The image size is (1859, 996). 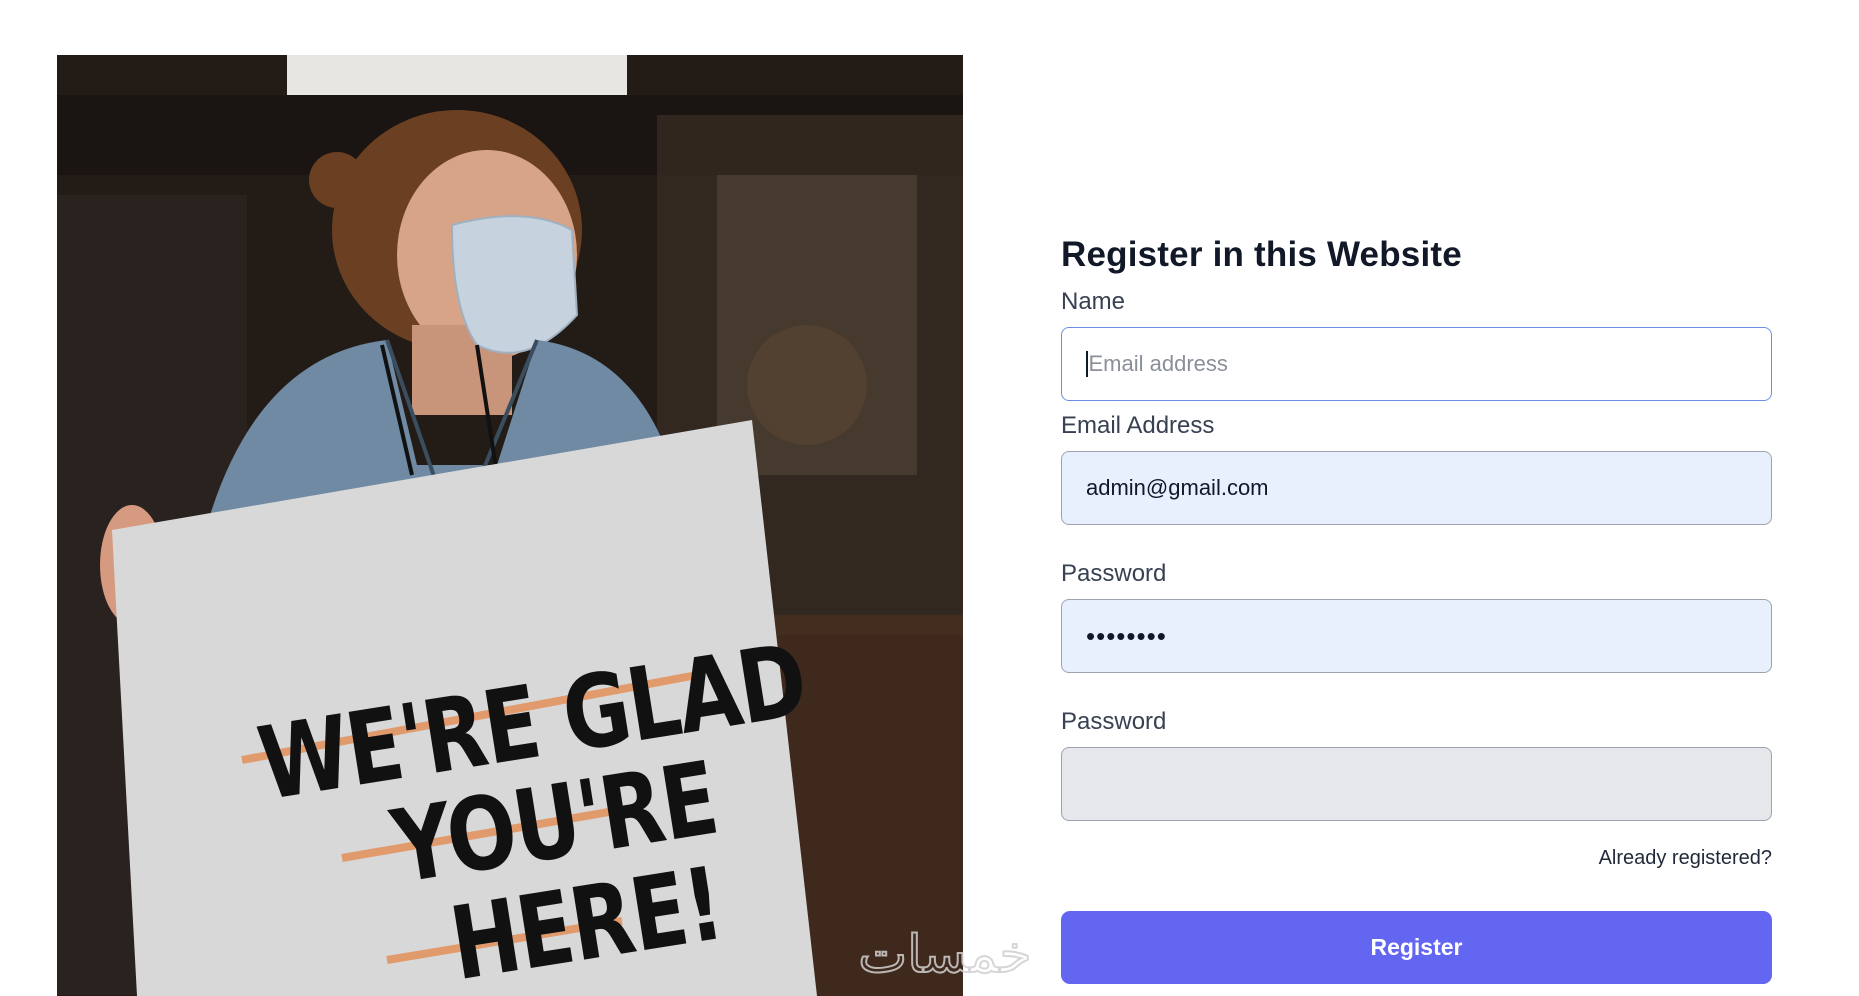 I want to click on confirm-password-input, so click(x=1416, y=784).